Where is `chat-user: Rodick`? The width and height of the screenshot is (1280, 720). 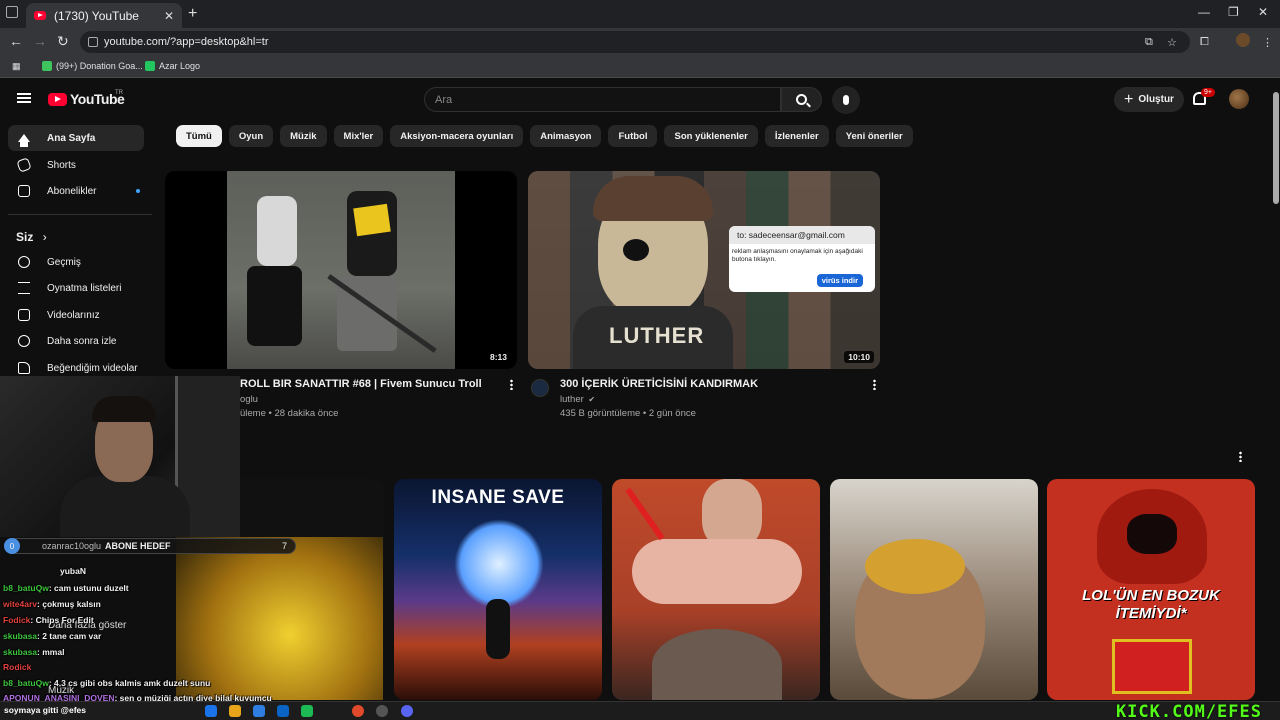
chat-user: Rodick is located at coordinates (17, 667).